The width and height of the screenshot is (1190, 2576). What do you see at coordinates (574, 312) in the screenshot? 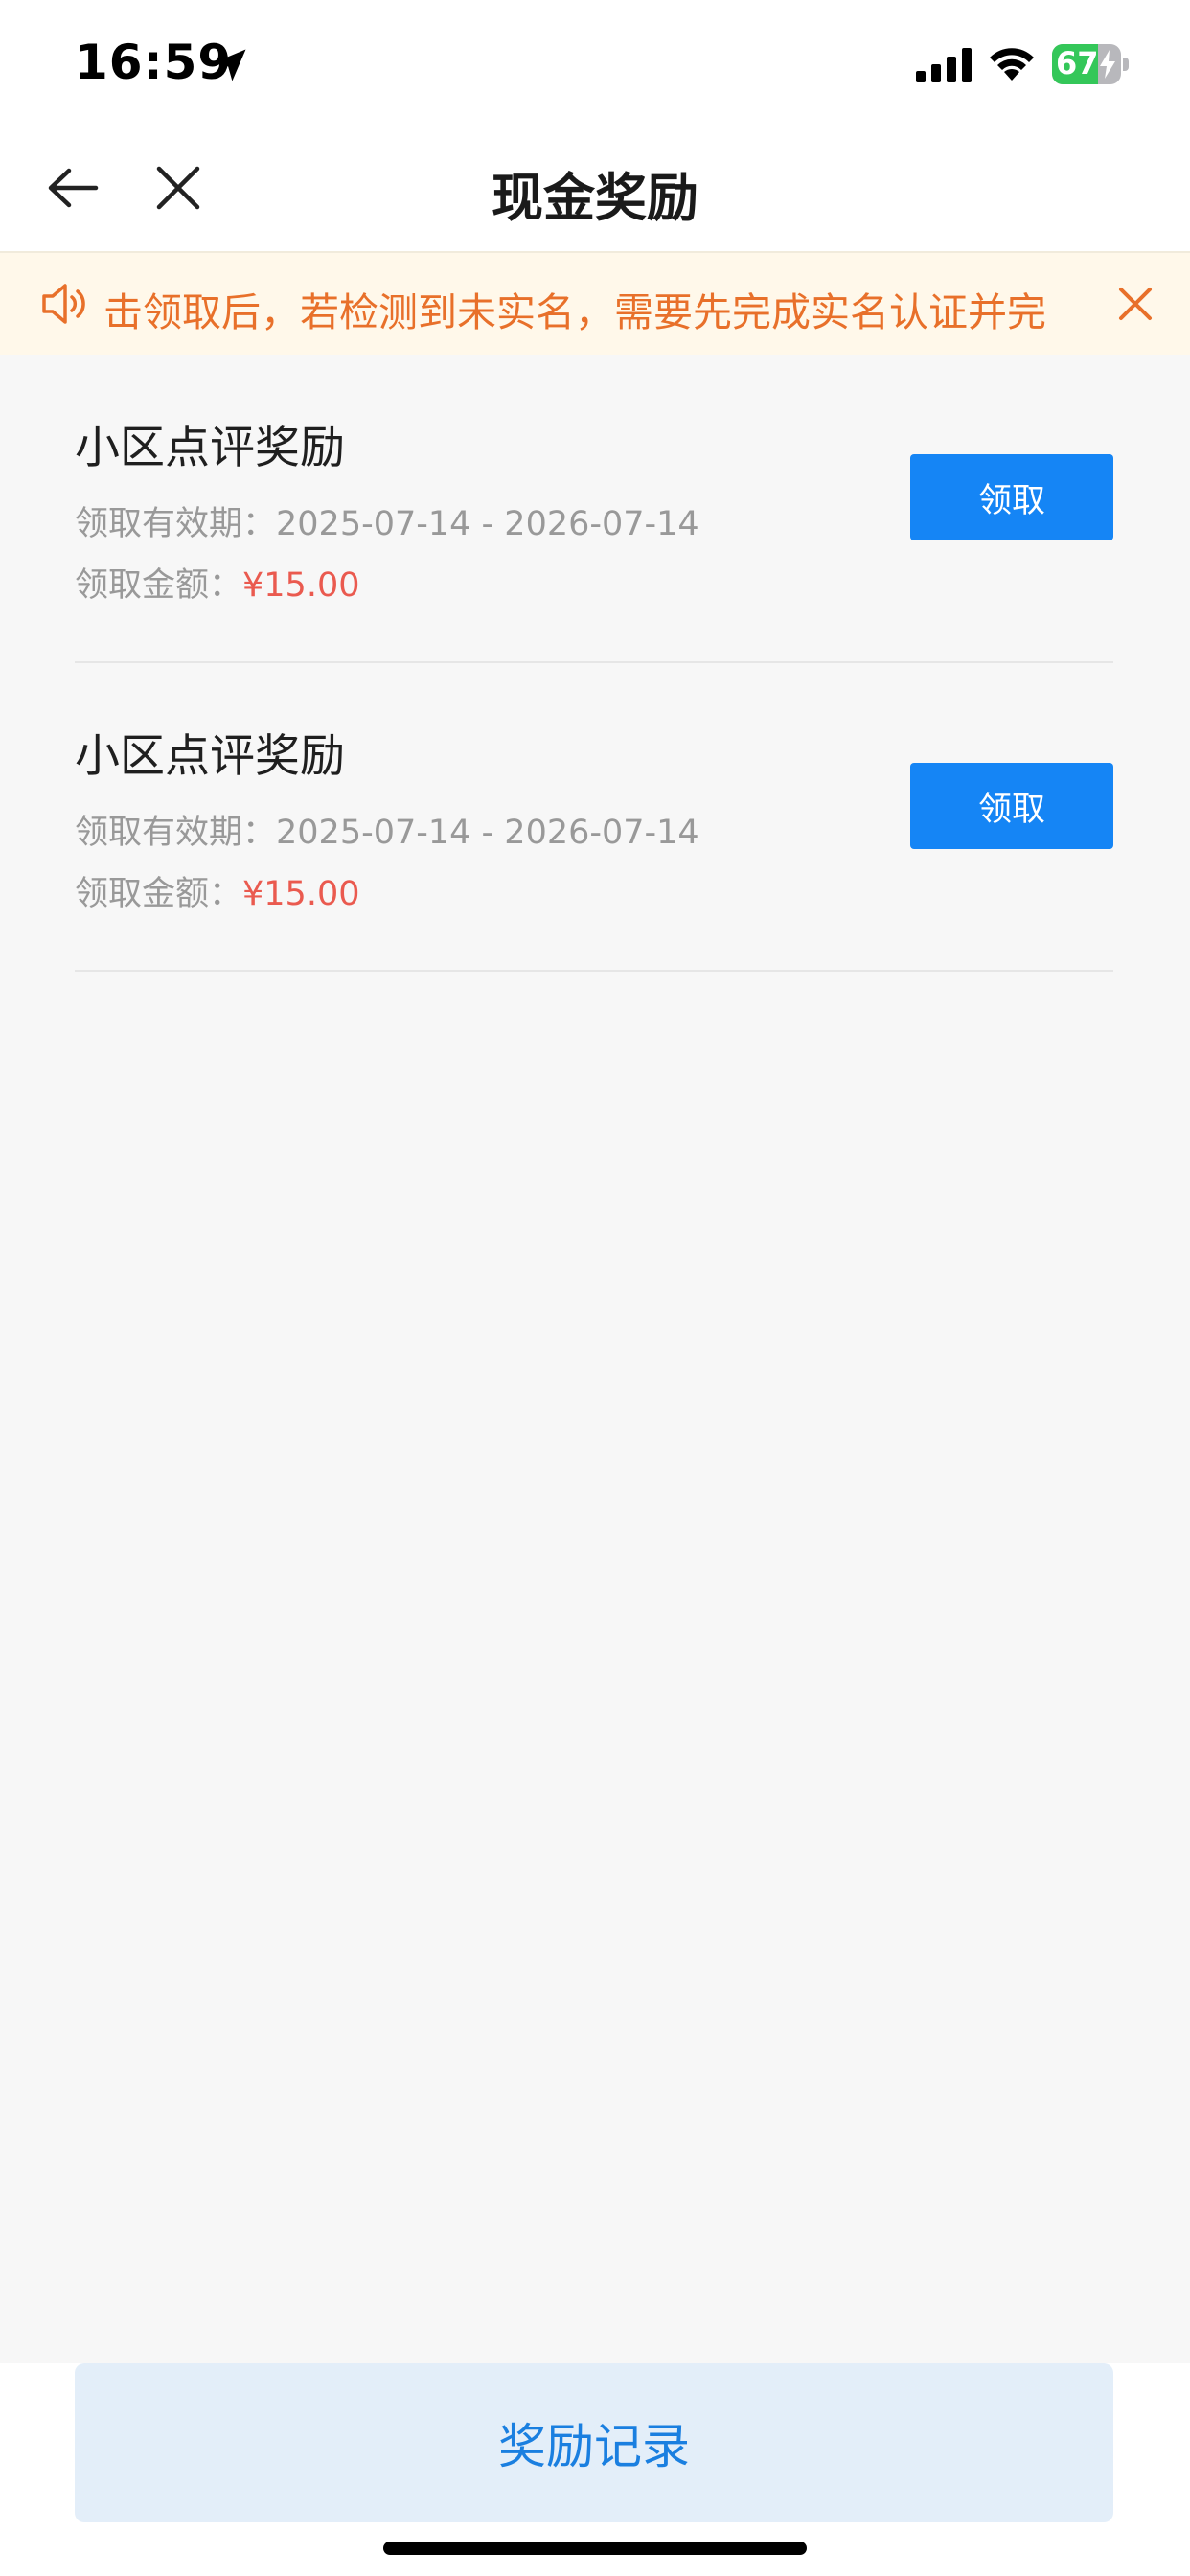
I see `notice-text: 击领取后，若检测到未实名，需要先完成实名认证并完` at bounding box center [574, 312].